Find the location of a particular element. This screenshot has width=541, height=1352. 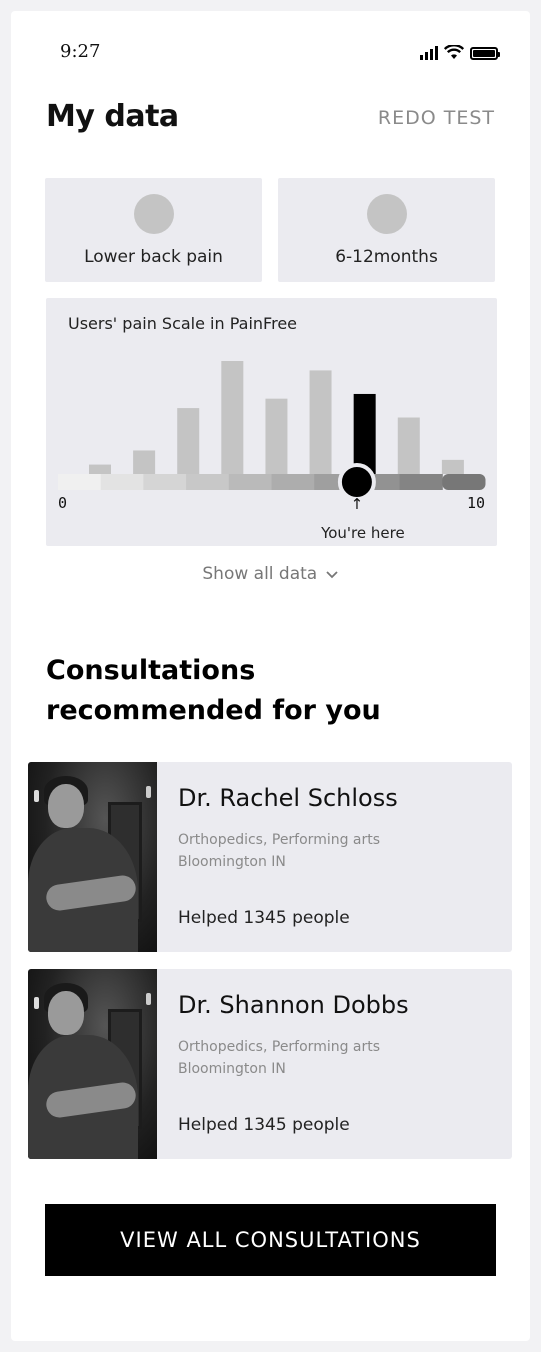

scale-max-label: 10 is located at coordinates (476, 503).